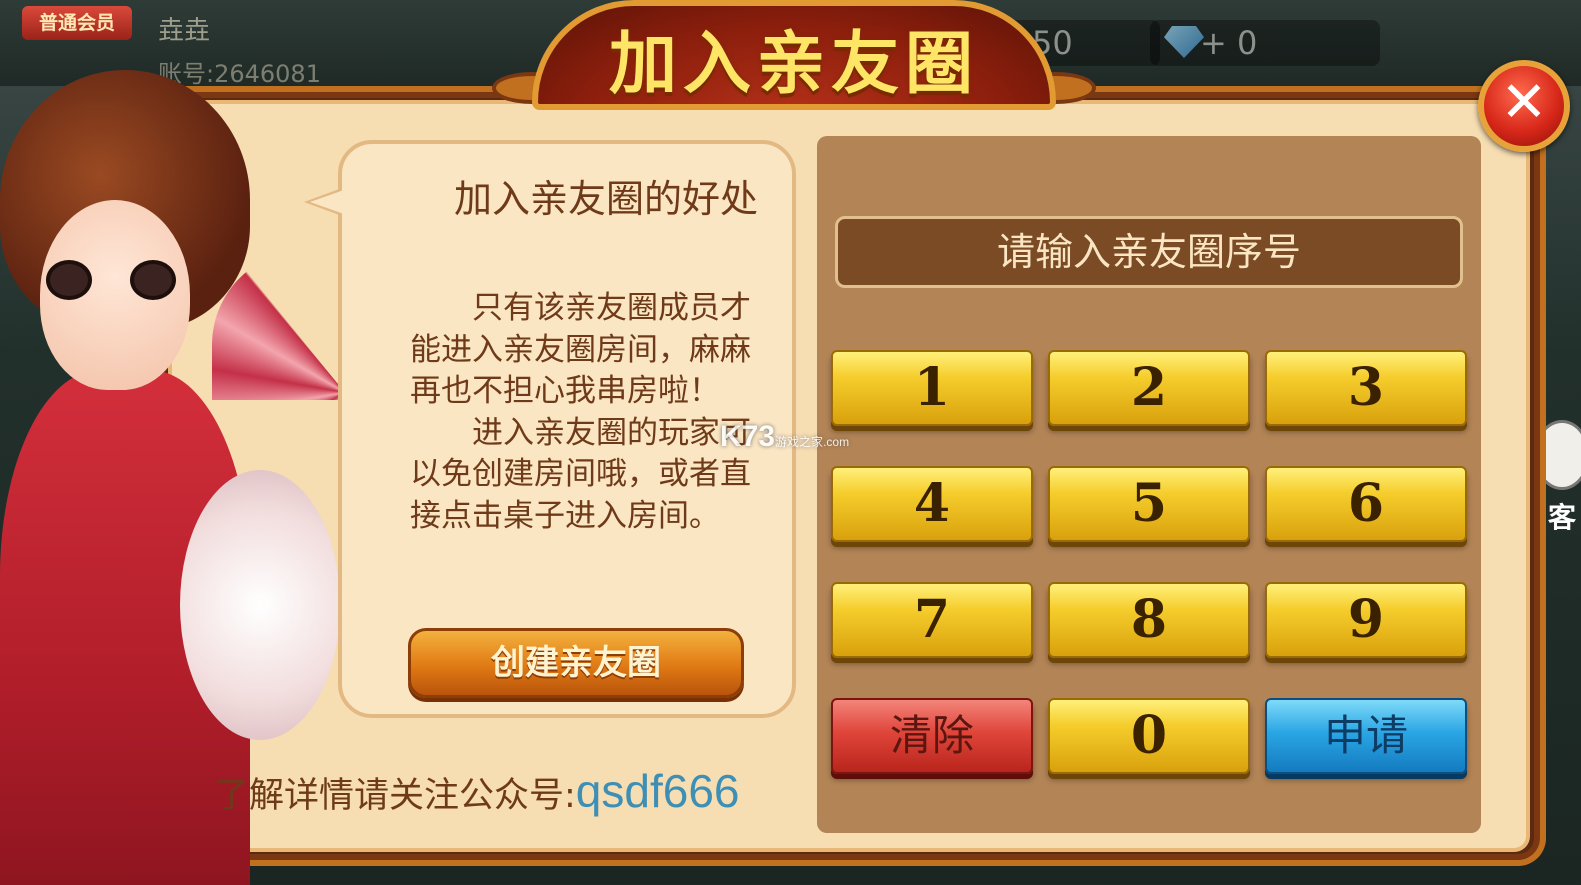 The image size is (1581, 885). I want to click on watermark-domain: .com, so click(836, 442).